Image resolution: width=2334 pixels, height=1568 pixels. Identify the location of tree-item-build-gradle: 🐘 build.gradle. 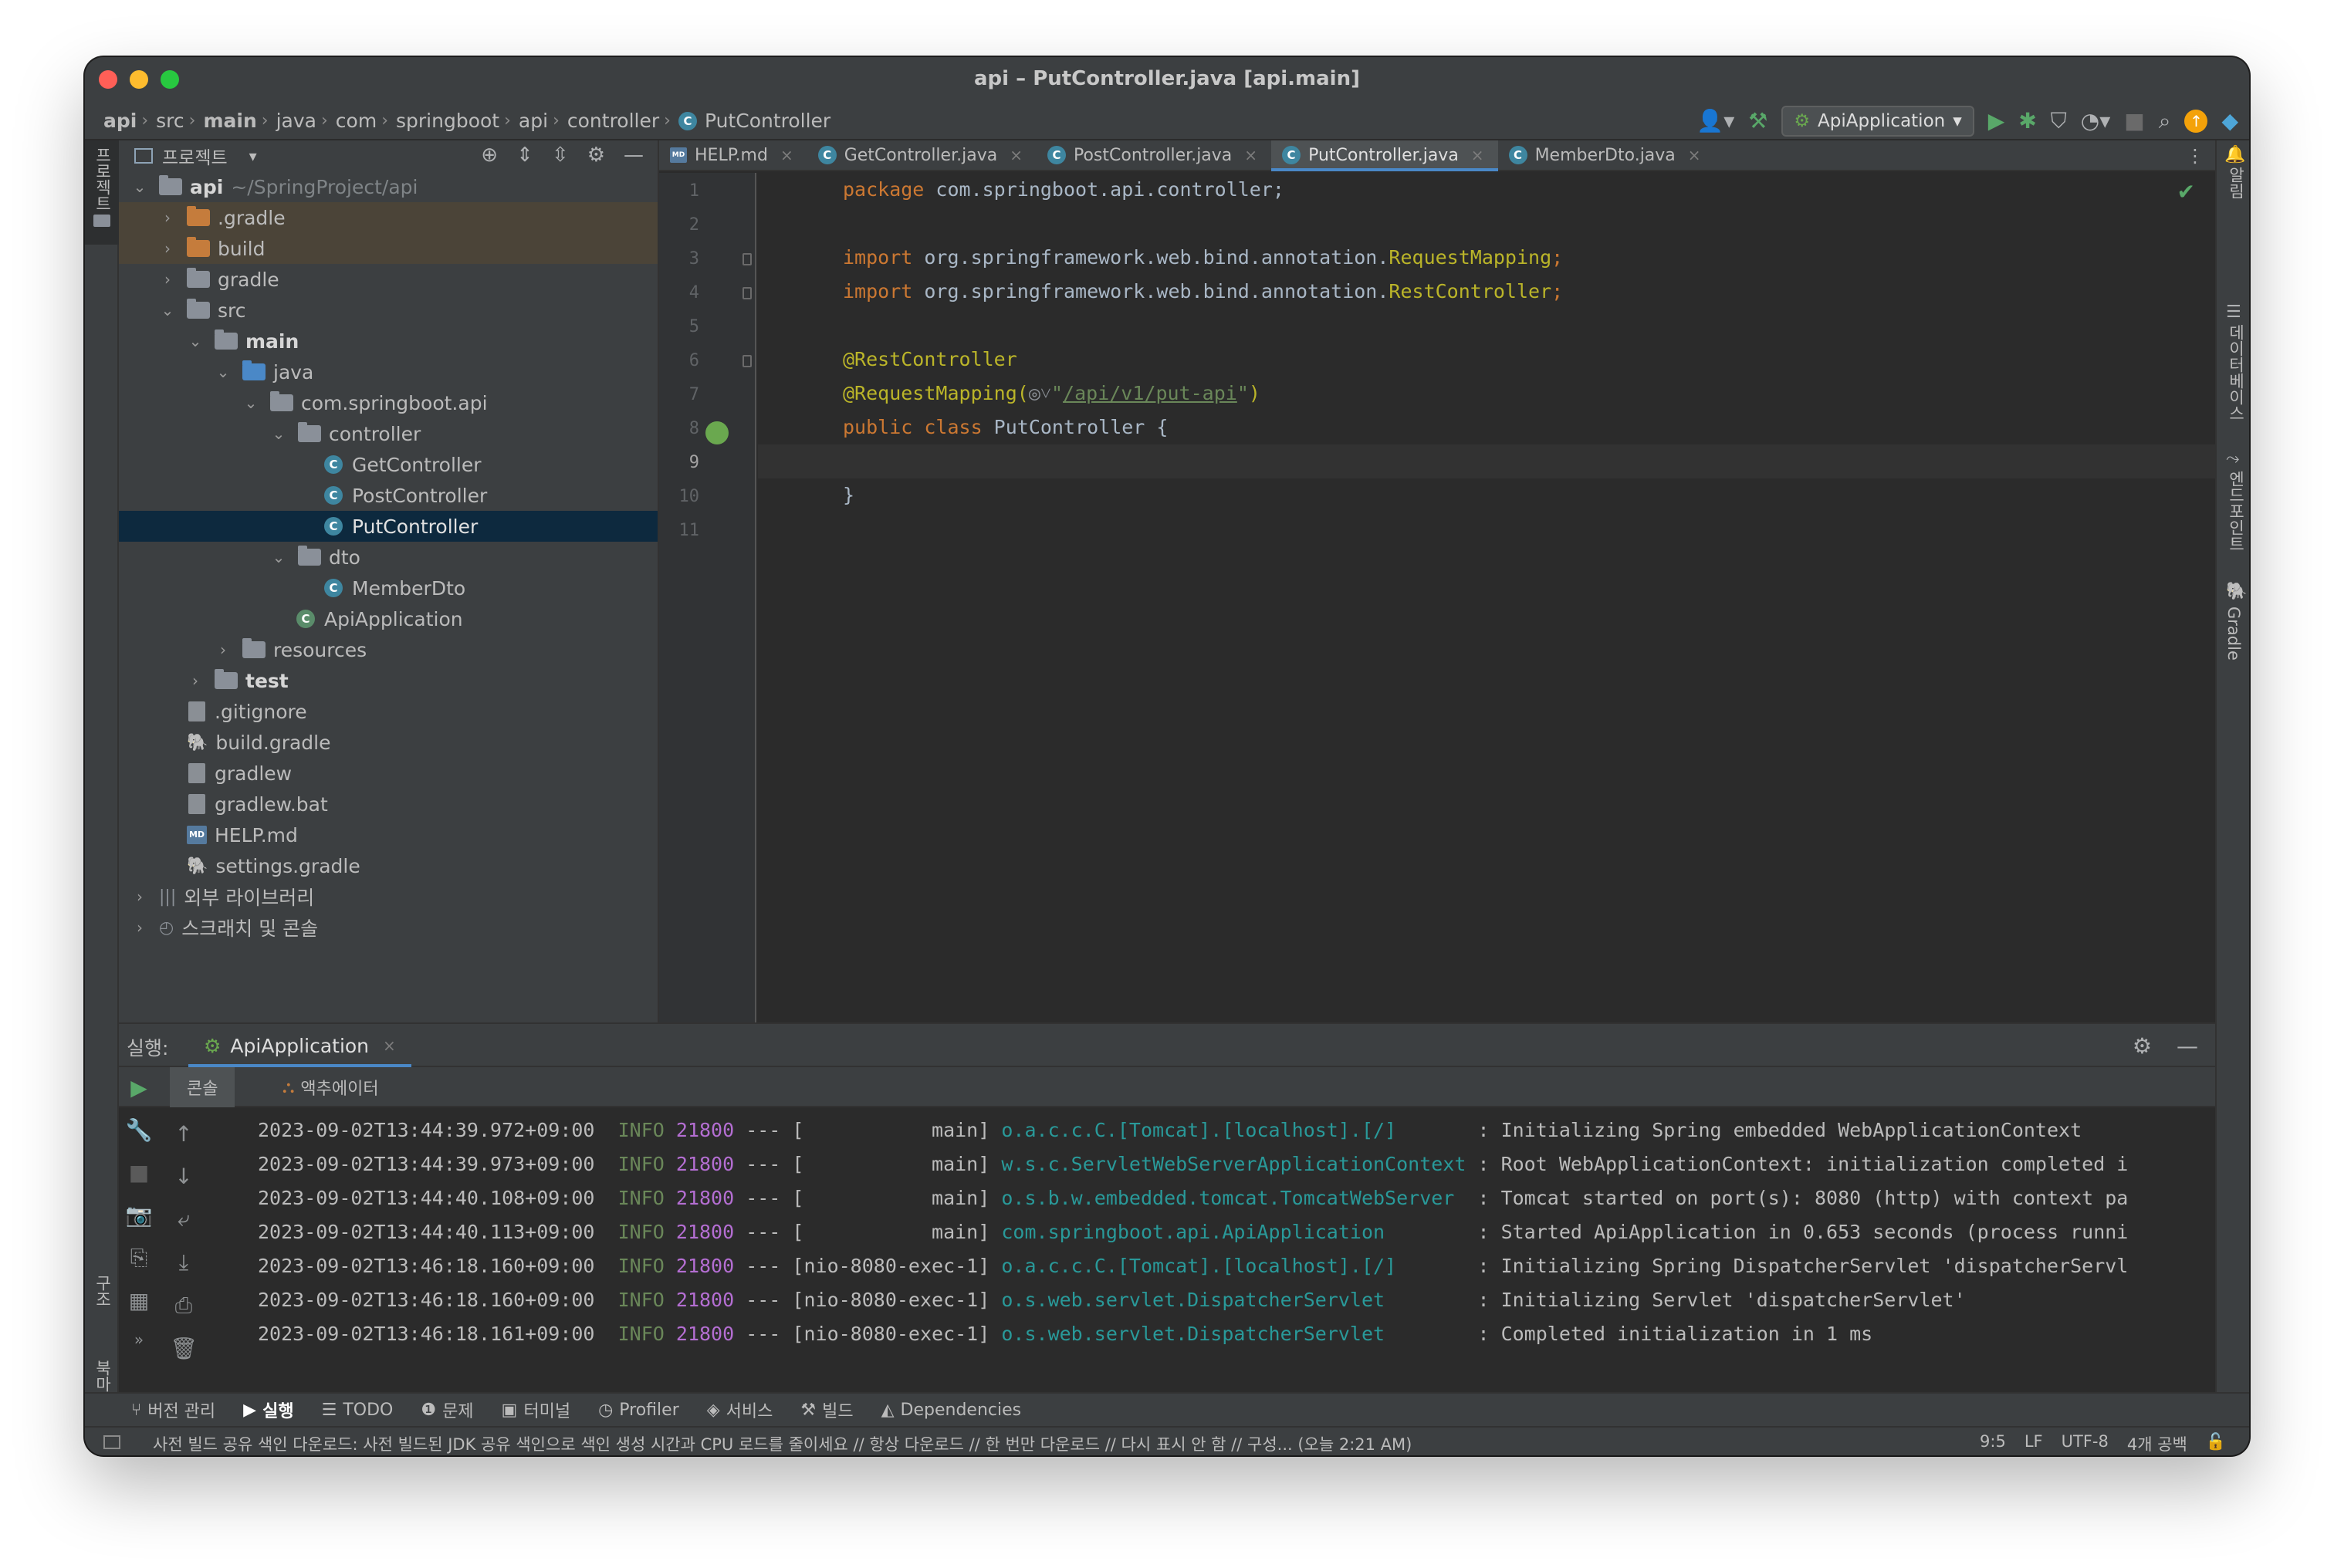
(388, 742).